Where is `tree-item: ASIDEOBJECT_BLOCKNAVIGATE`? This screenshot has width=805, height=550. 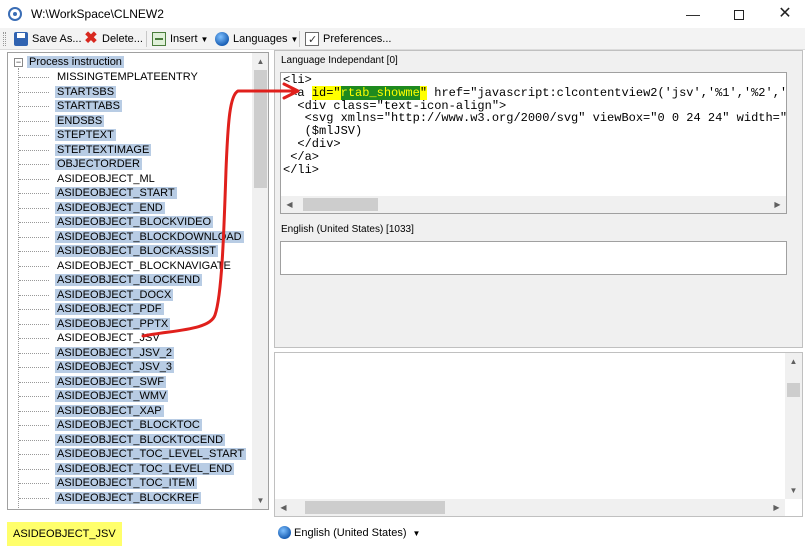
tree-item: ASIDEOBJECT_BLOCKNAVIGATE is located at coordinates (130, 266).